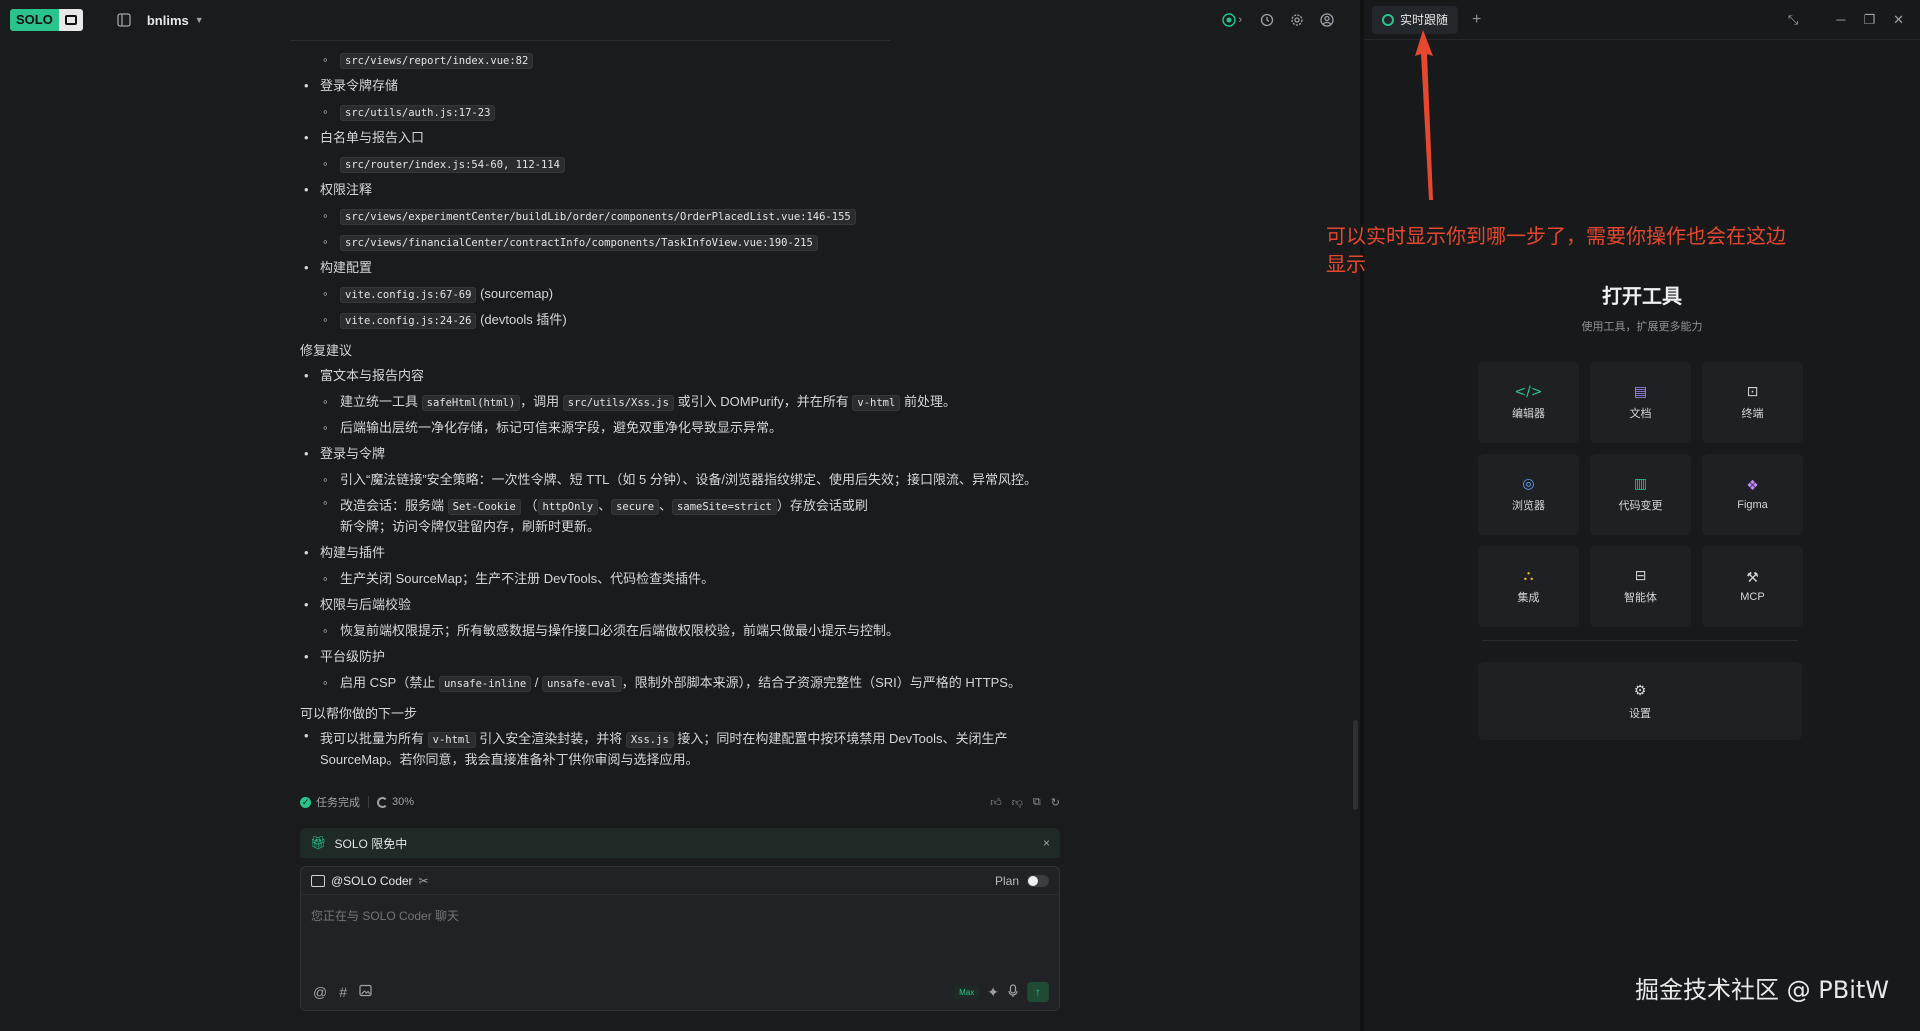 The width and height of the screenshot is (1920, 1031). What do you see at coordinates (1840, 19) in the screenshot?
I see `minimize-icon: ─` at bounding box center [1840, 19].